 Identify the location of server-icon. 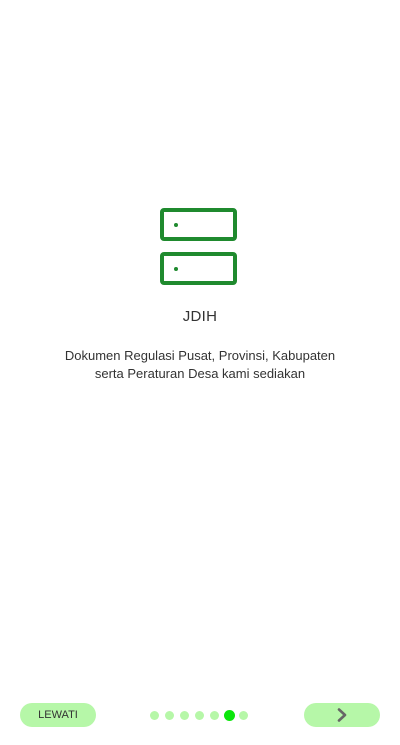
(198, 246).